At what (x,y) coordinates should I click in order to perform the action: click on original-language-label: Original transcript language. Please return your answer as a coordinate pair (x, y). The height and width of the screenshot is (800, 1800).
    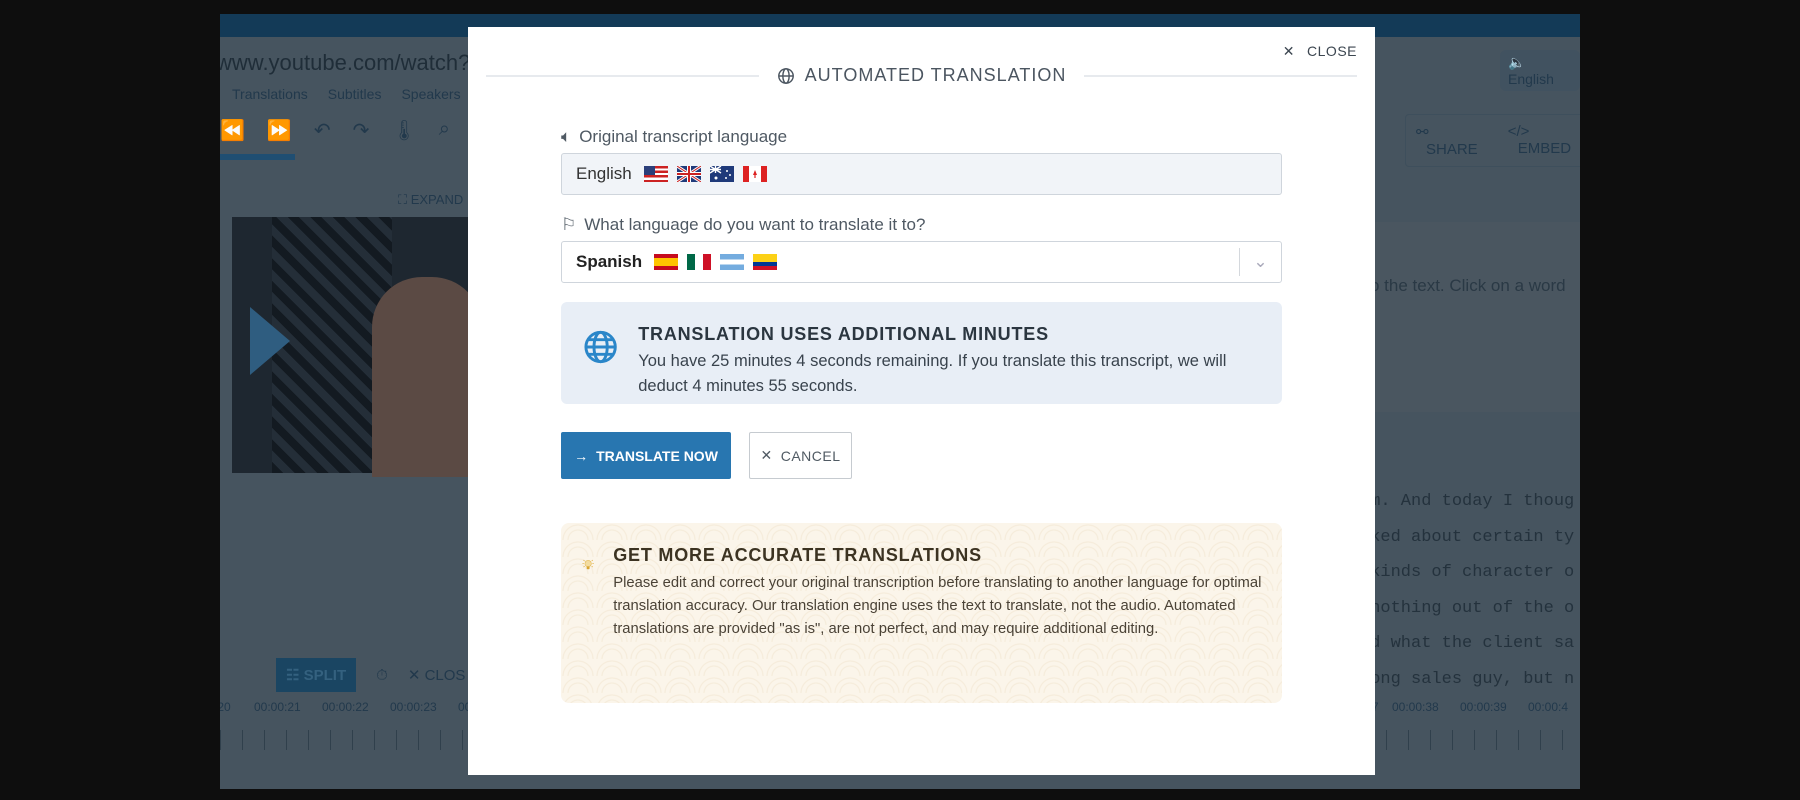
    Looking at the image, I should click on (683, 136).